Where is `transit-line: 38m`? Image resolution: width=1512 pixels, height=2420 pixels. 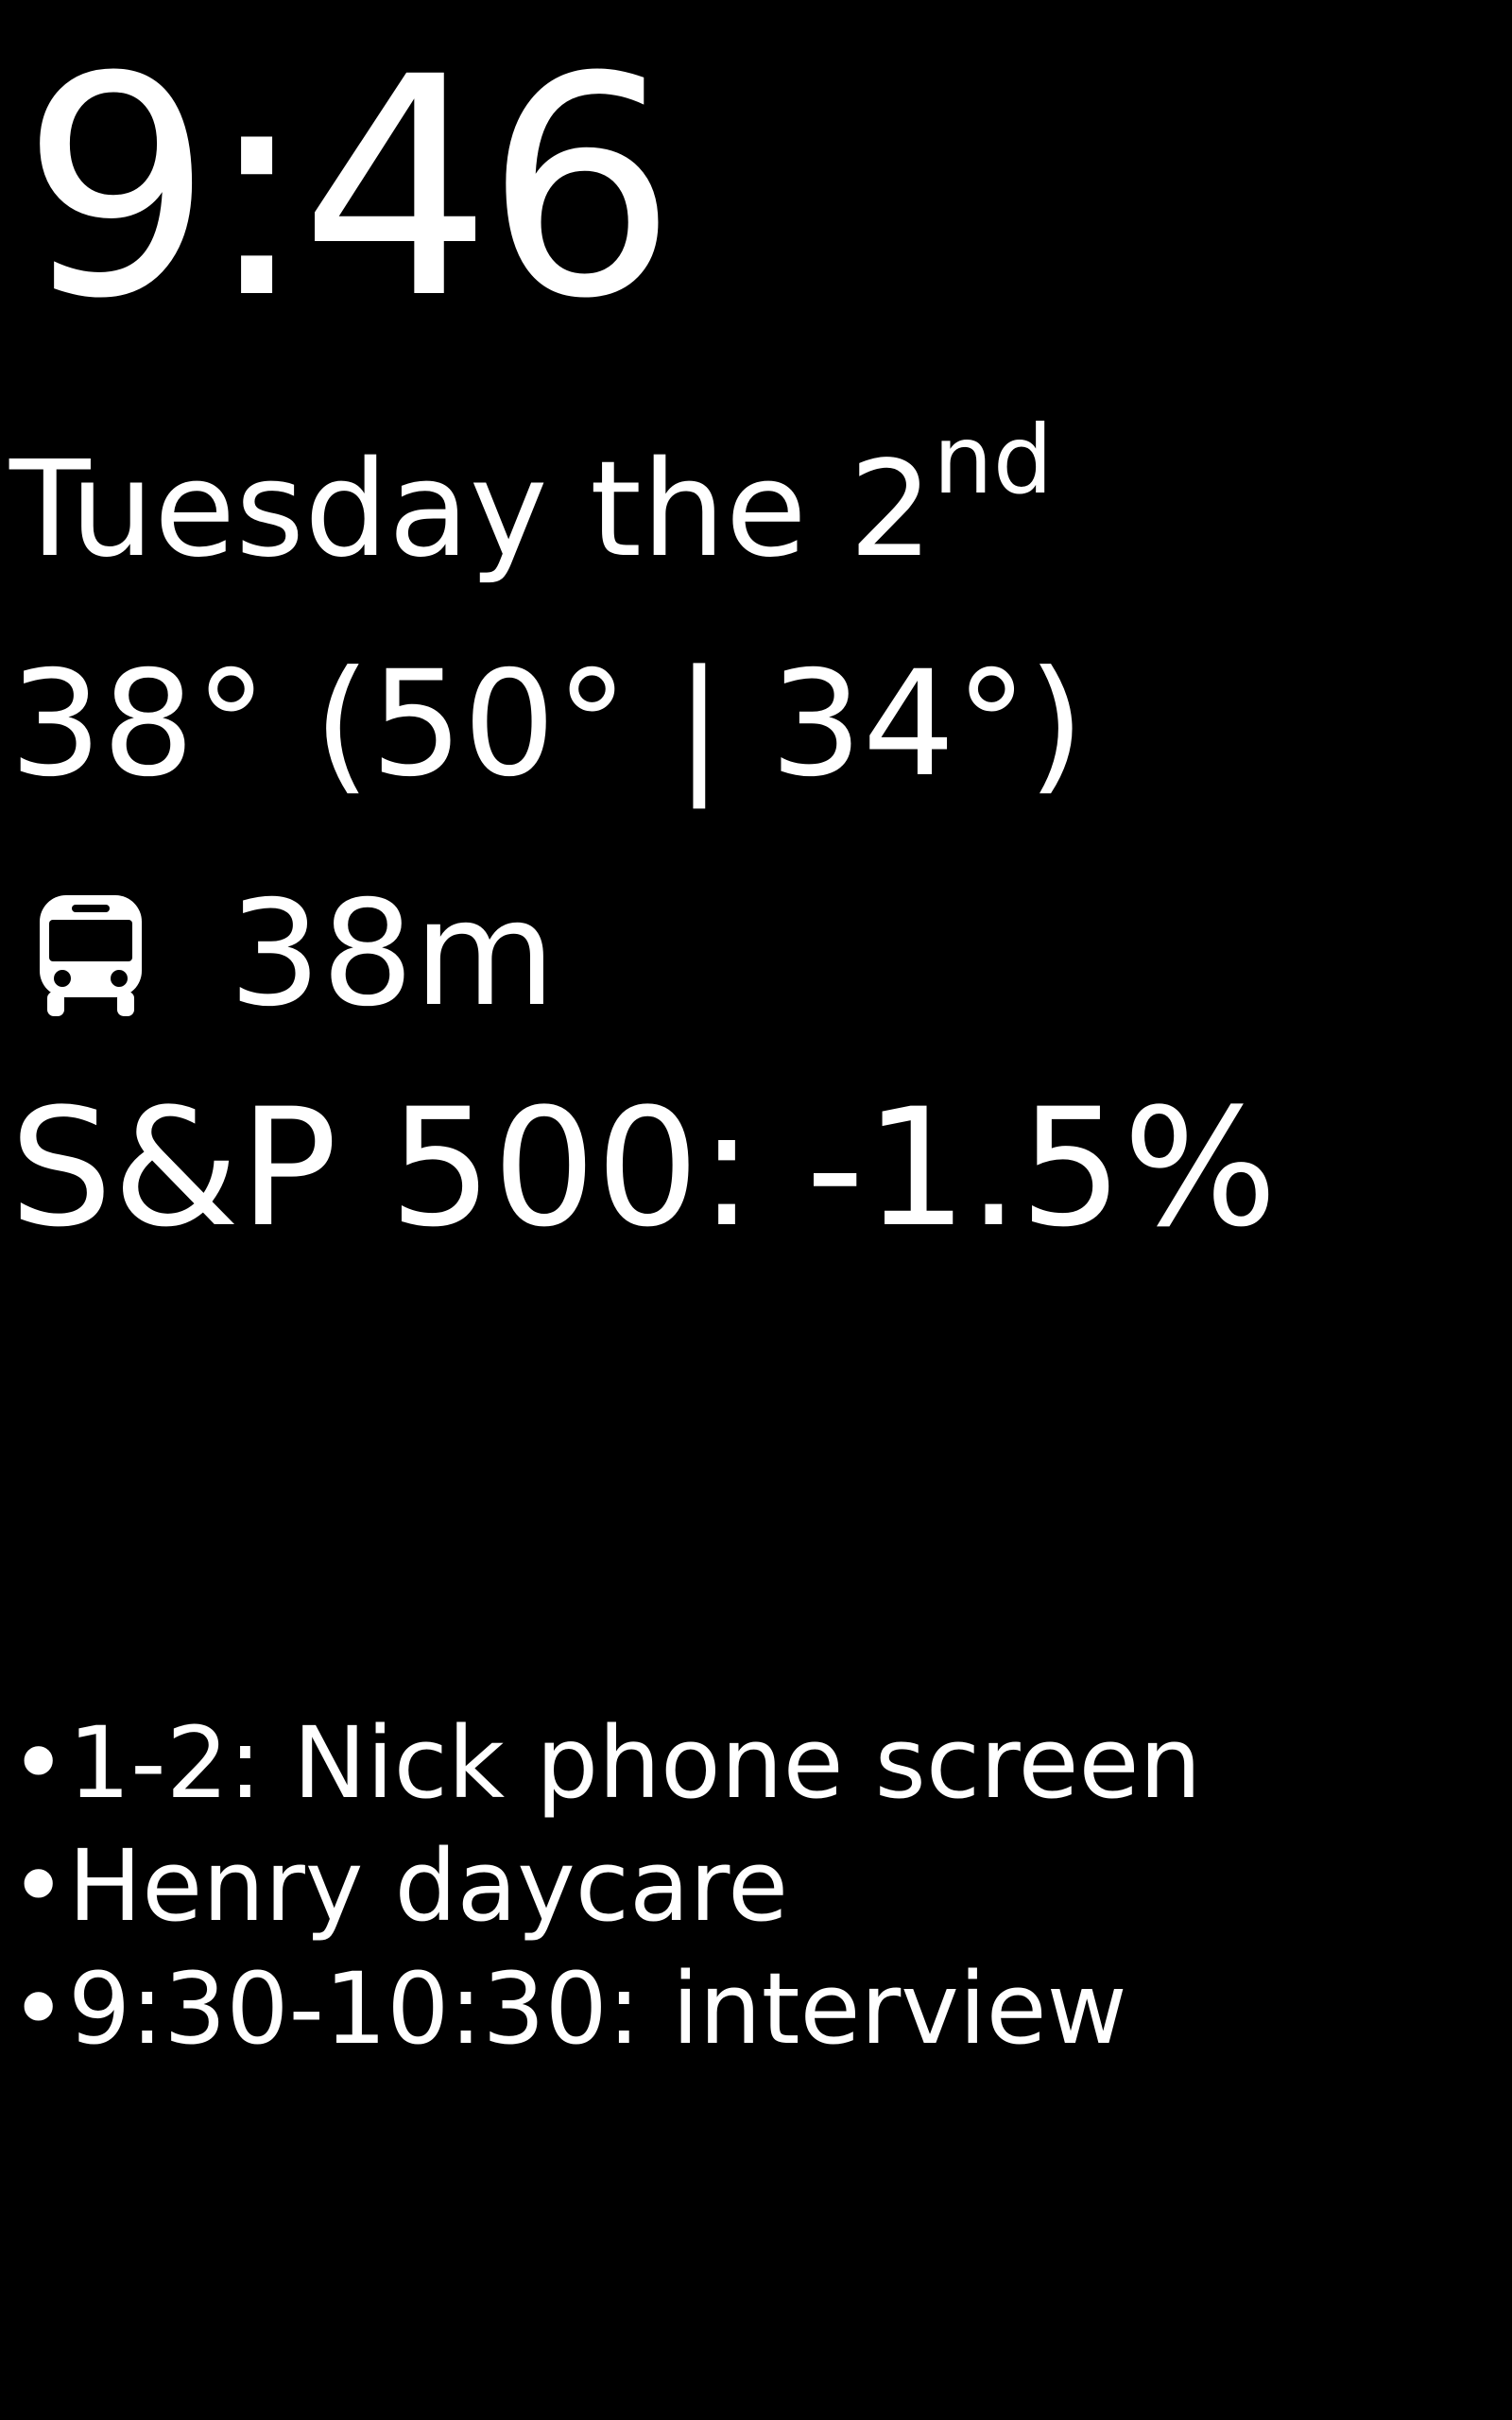
transit-line: 38m is located at coordinates (297, 954).